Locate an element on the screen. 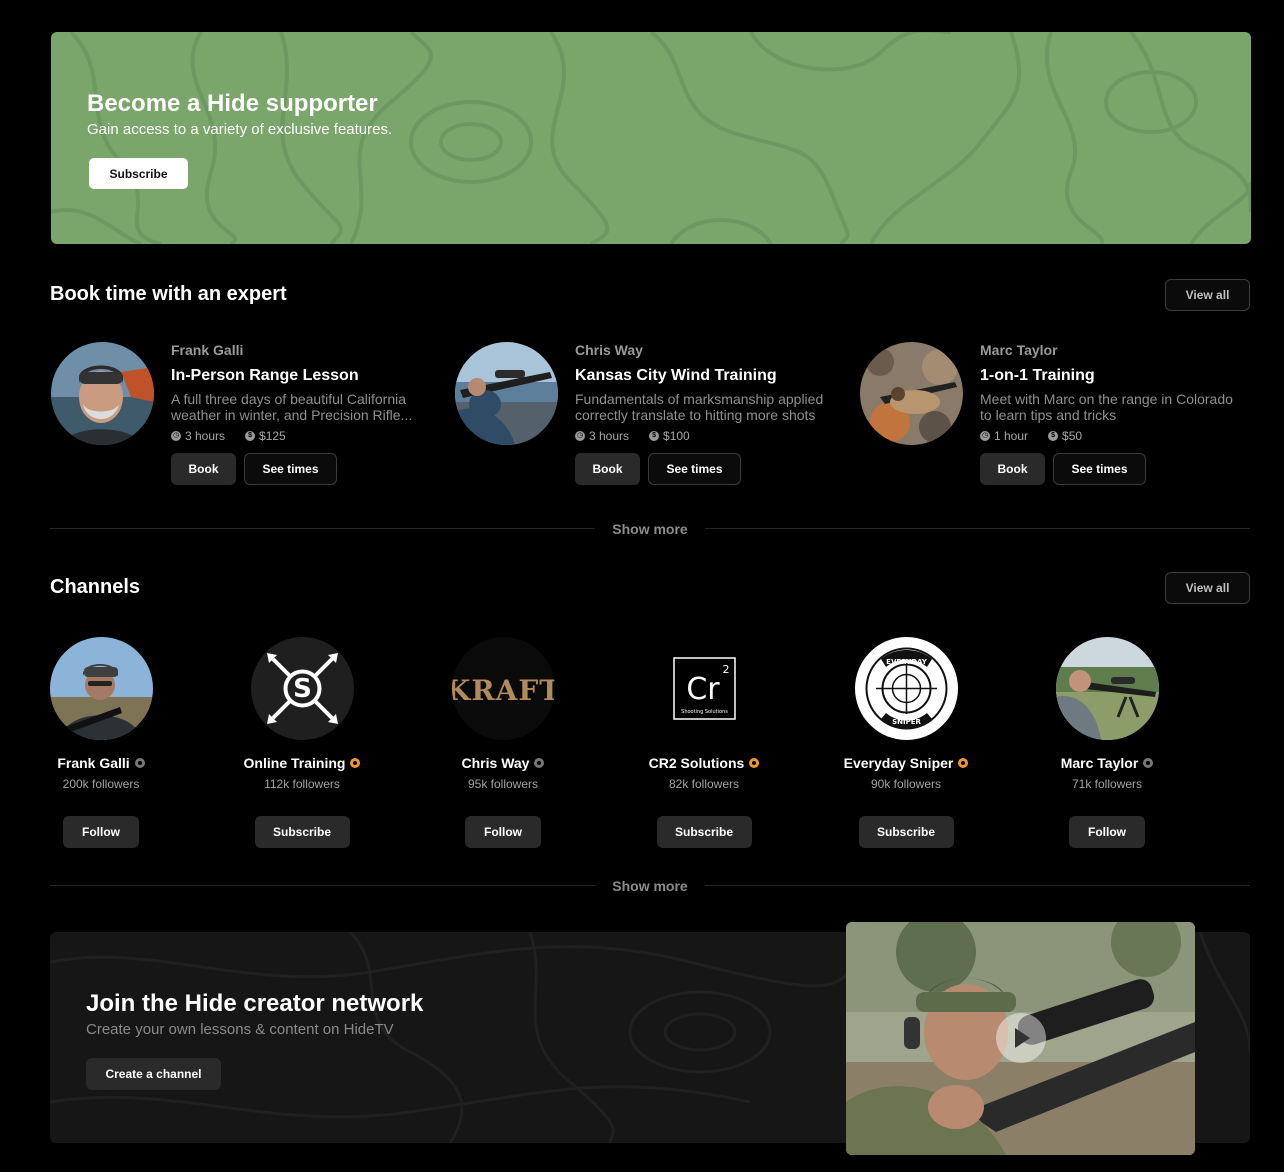 Image resolution: width=1284 pixels, height=1172 pixels. expert-name: Frank Galli is located at coordinates (301, 351).